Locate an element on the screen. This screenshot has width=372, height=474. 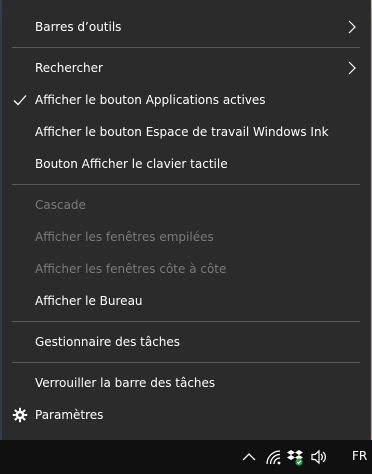
menu-item-toolbars: Barres d’outils is located at coordinates (186, 27).